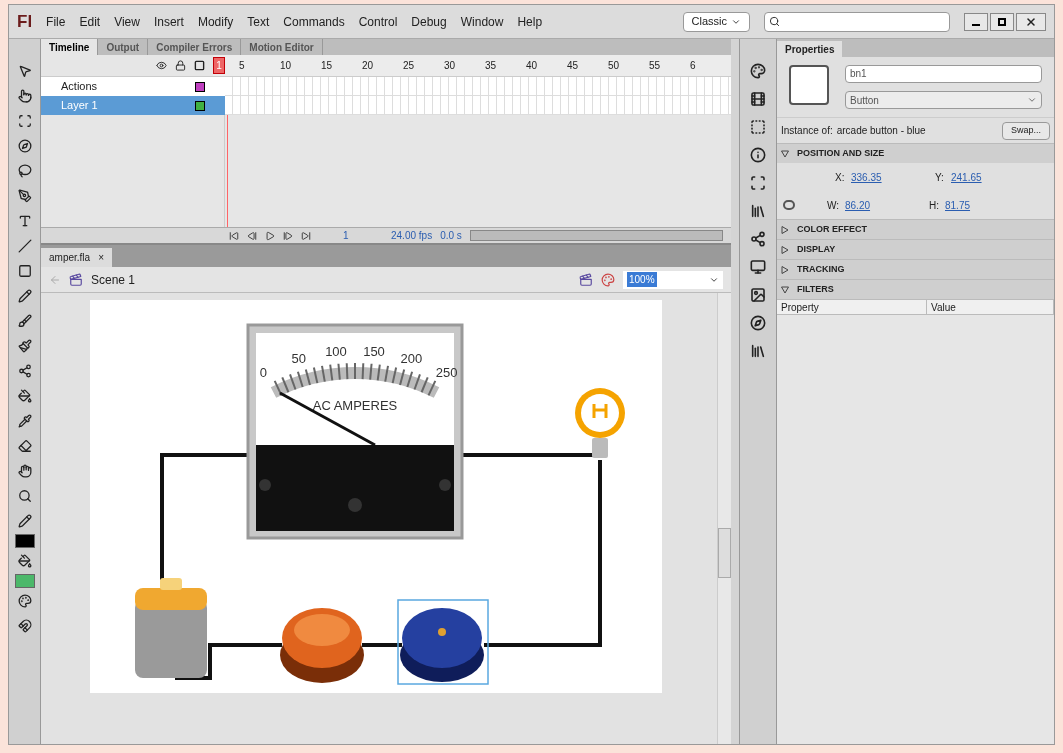  What do you see at coordinates (774, 21) in the screenshot?
I see `search-icon` at bounding box center [774, 21].